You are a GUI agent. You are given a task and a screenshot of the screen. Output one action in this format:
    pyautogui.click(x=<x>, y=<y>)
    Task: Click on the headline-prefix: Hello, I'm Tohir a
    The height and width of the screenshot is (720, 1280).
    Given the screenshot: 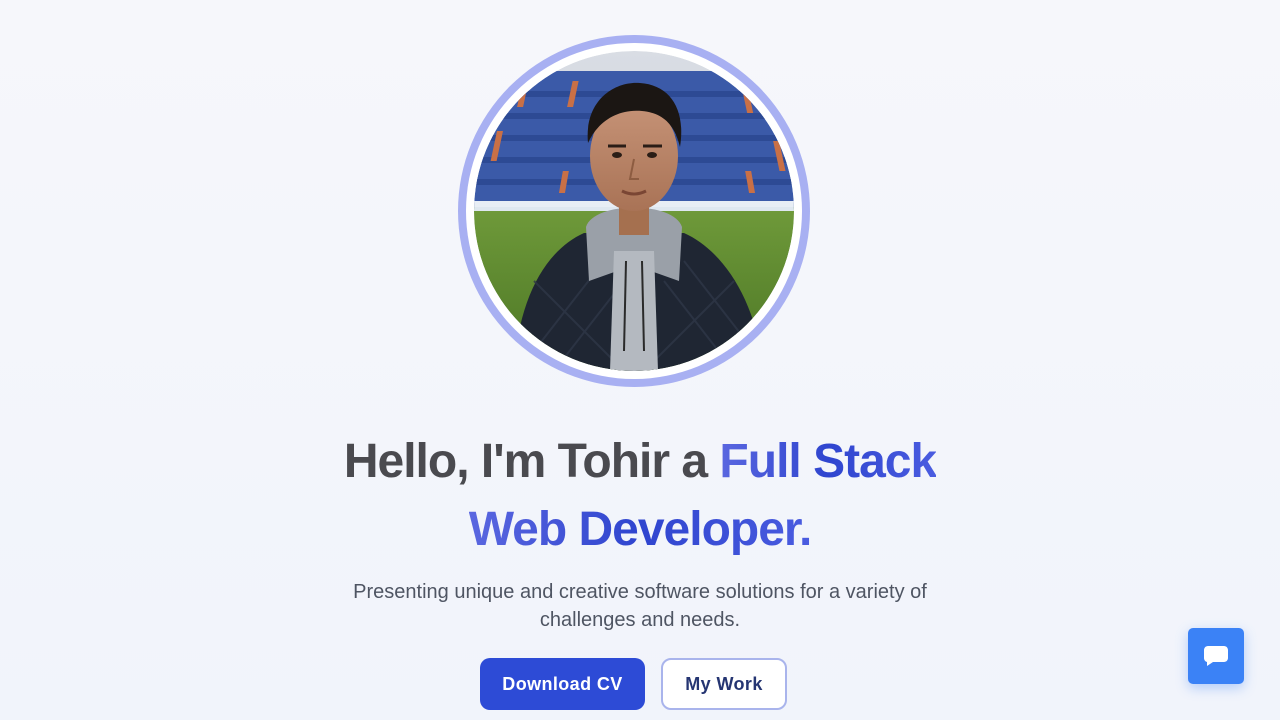 What is the action you would take?
    pyautogui.click(x=531, y=461)
    